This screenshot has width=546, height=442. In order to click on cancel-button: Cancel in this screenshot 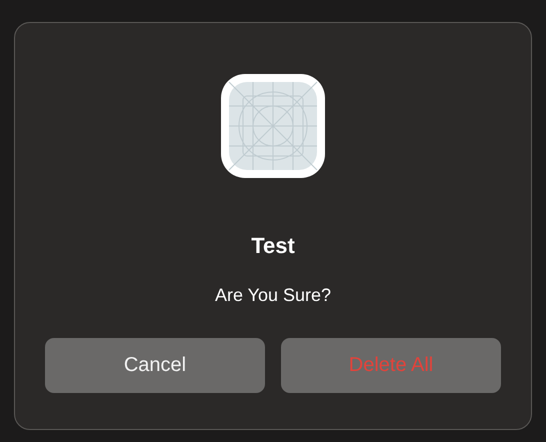, I will do `click(155, 365)`.